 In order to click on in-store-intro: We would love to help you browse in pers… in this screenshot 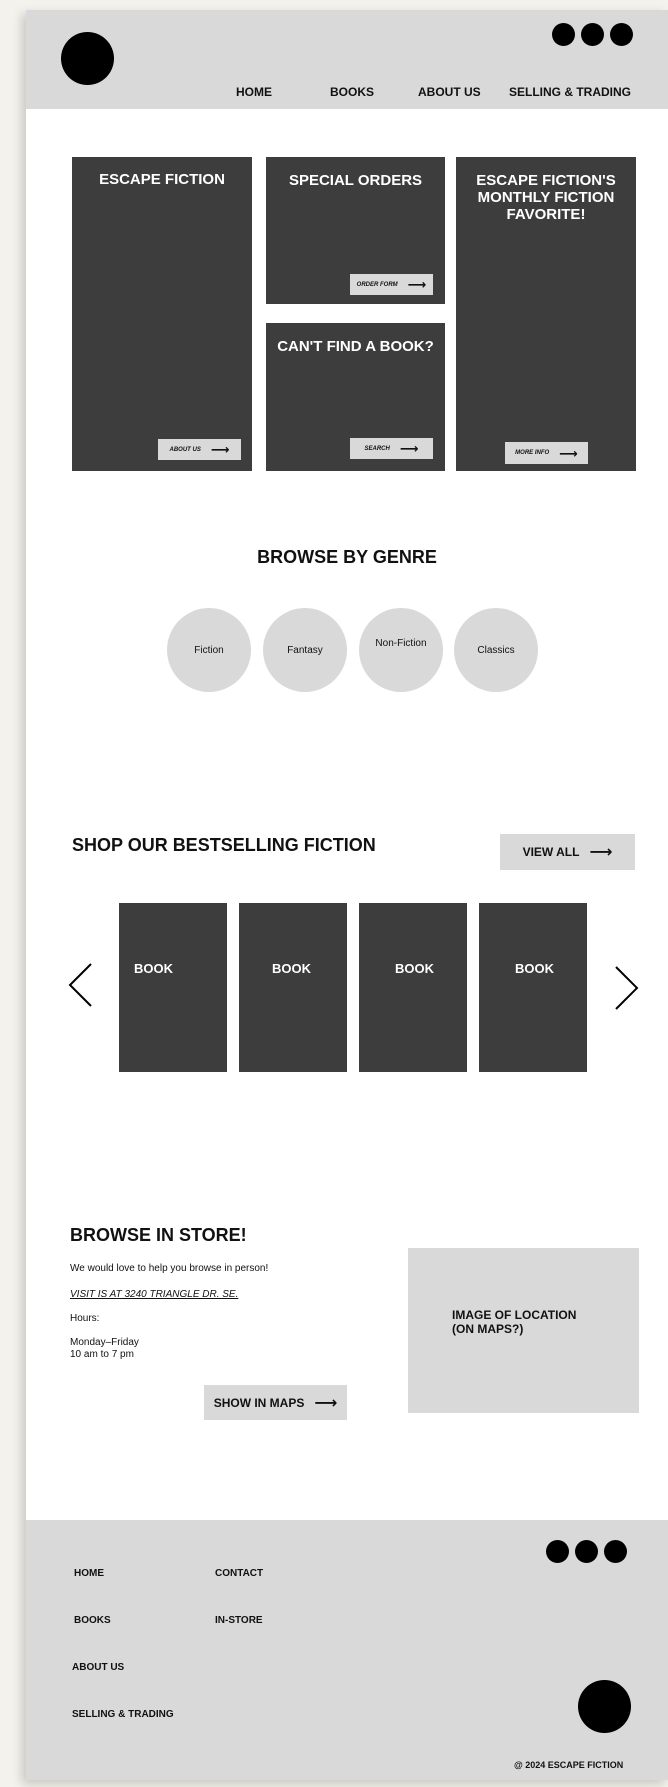, I will do `click(169, 1268)`.